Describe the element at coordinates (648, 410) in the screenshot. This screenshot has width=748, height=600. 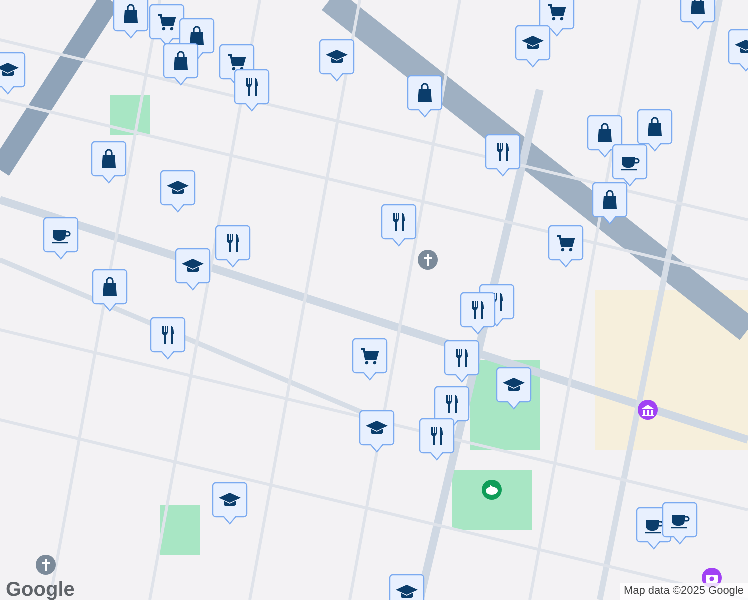
I see `museum-icon` at that location.